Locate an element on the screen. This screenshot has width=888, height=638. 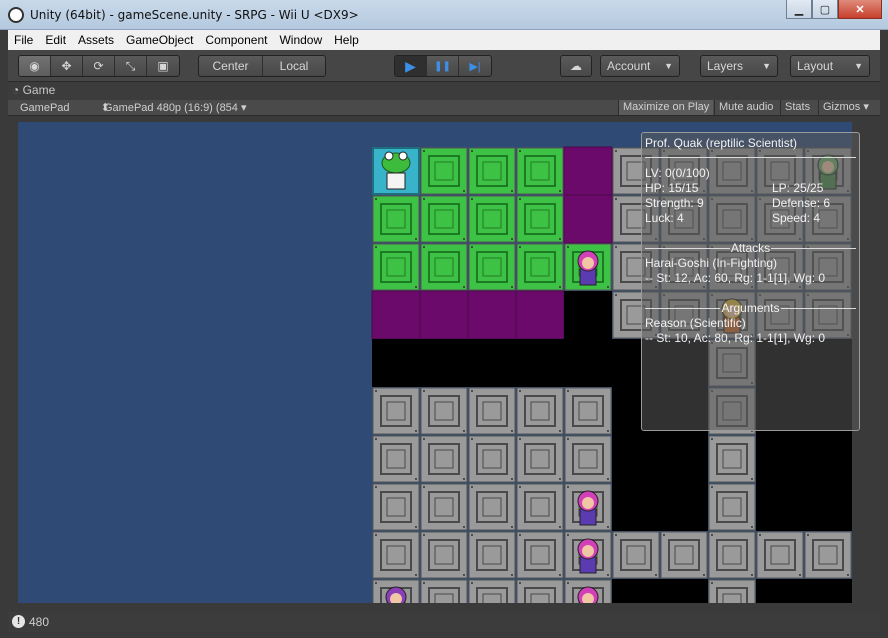
mute-audio-toggle: Mute audio is located at coordinates (745, 107).